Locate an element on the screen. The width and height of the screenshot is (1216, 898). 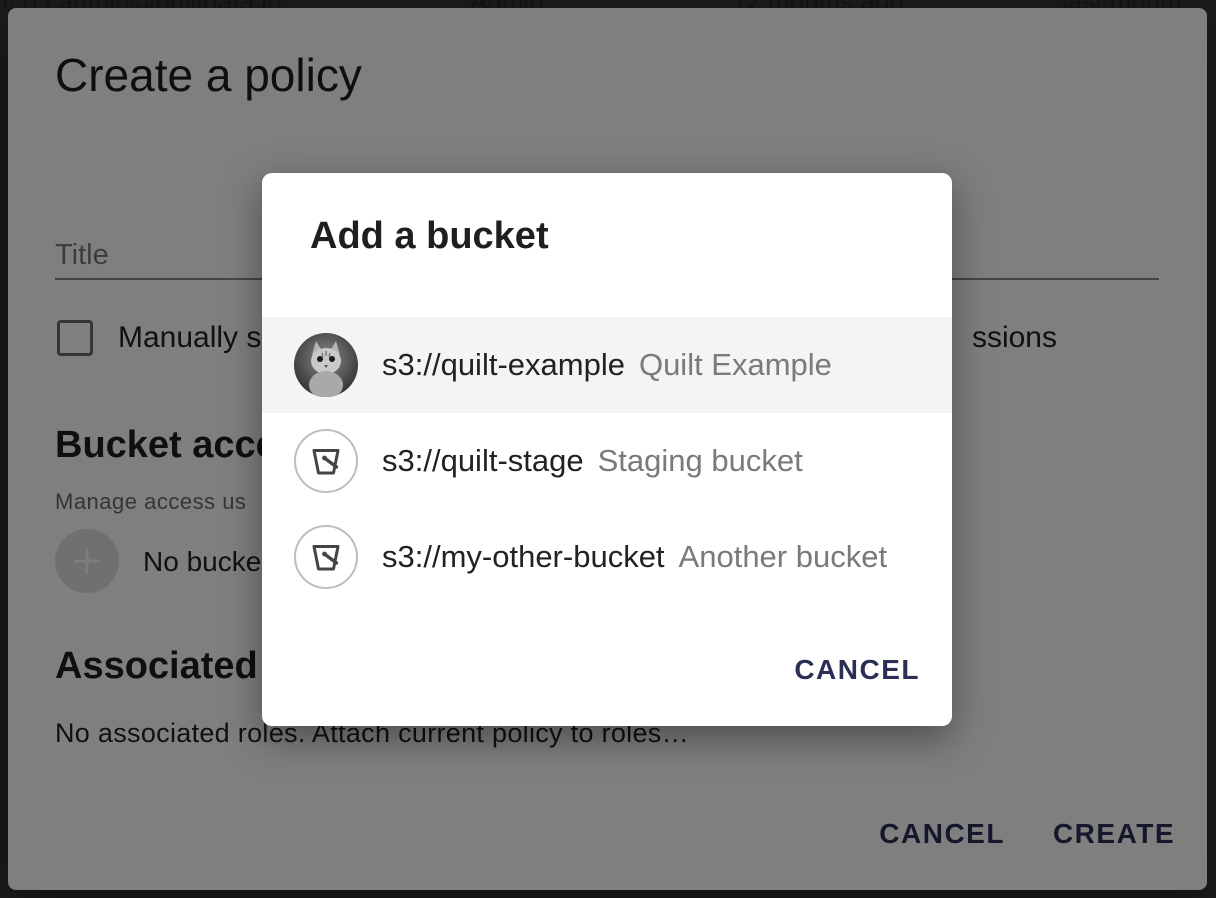
bucket-item-quilt-stage: s3://quilt-stage Staging bucket is located at coordinates (607, 461).